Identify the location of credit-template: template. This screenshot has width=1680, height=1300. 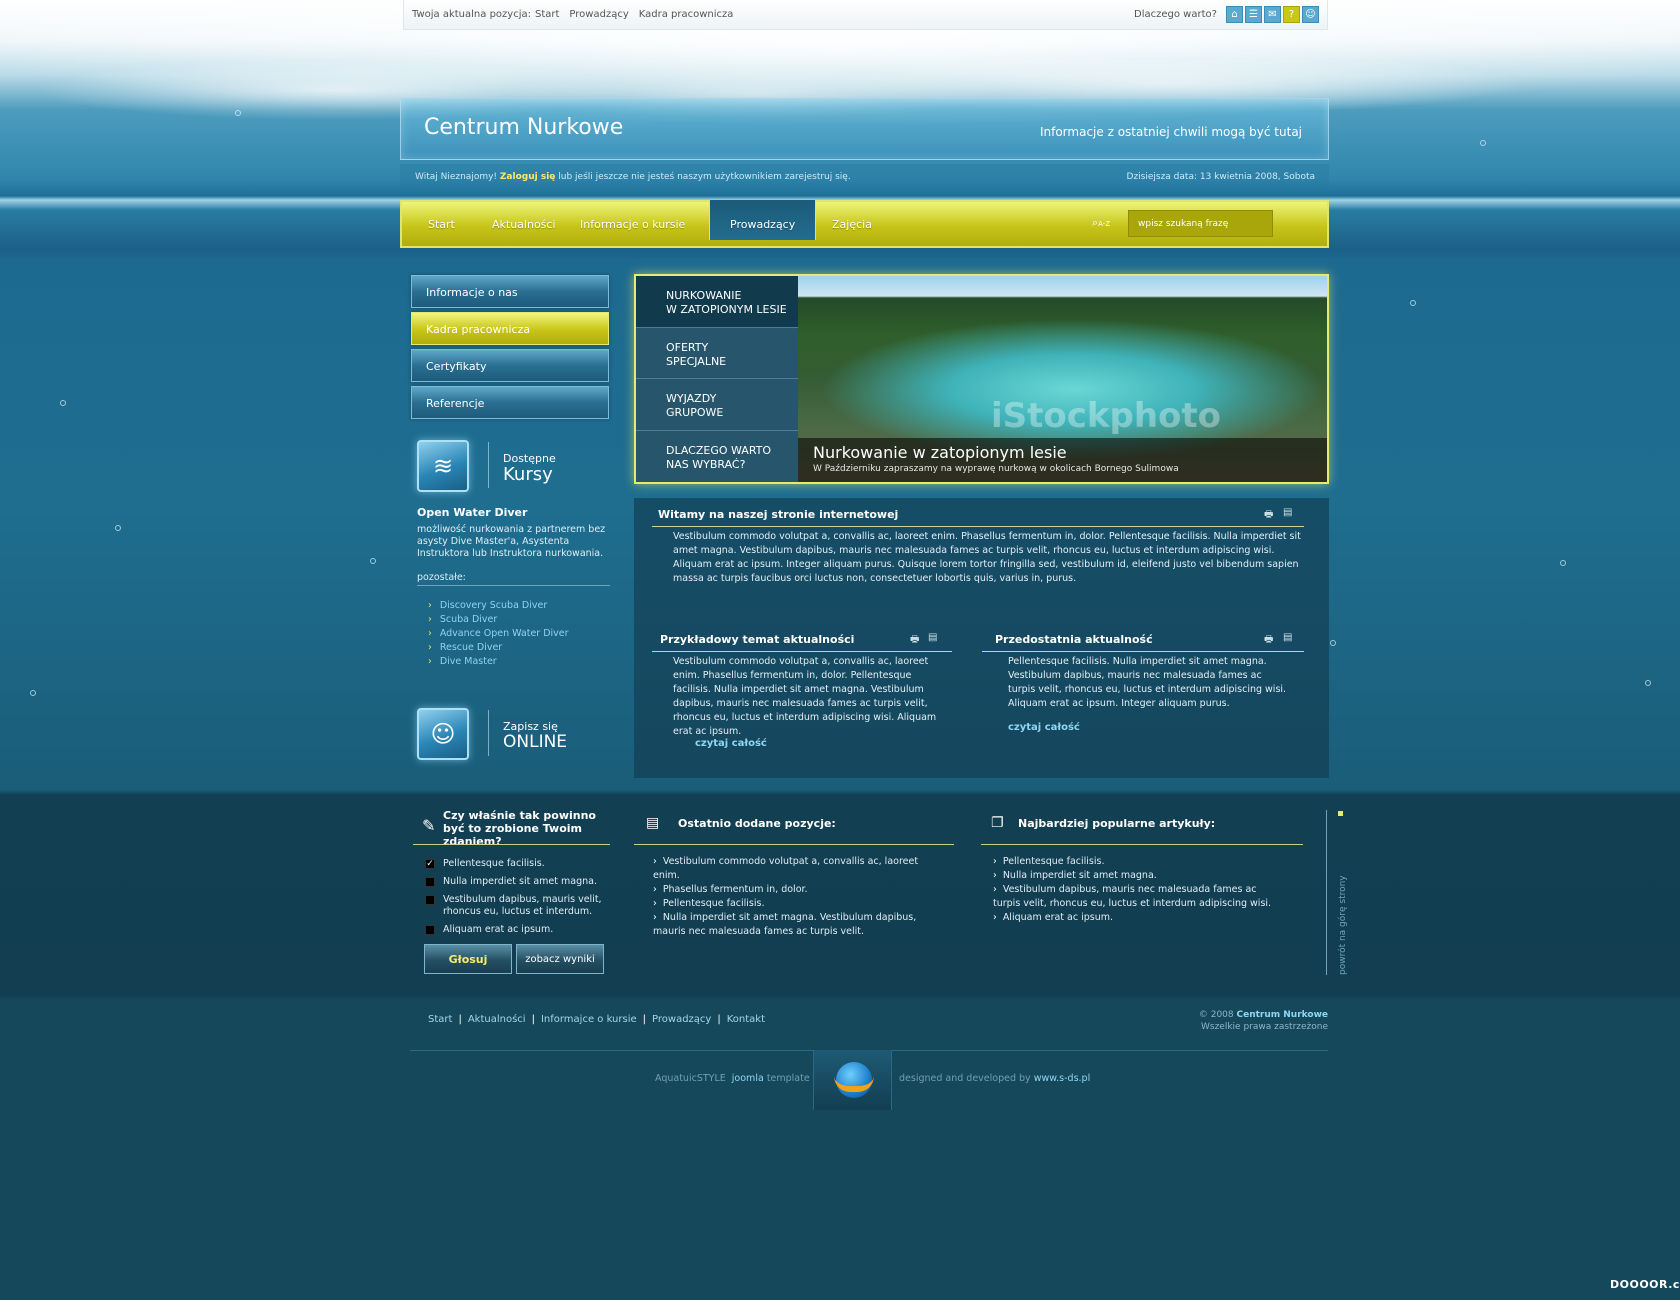
(788, 1078).